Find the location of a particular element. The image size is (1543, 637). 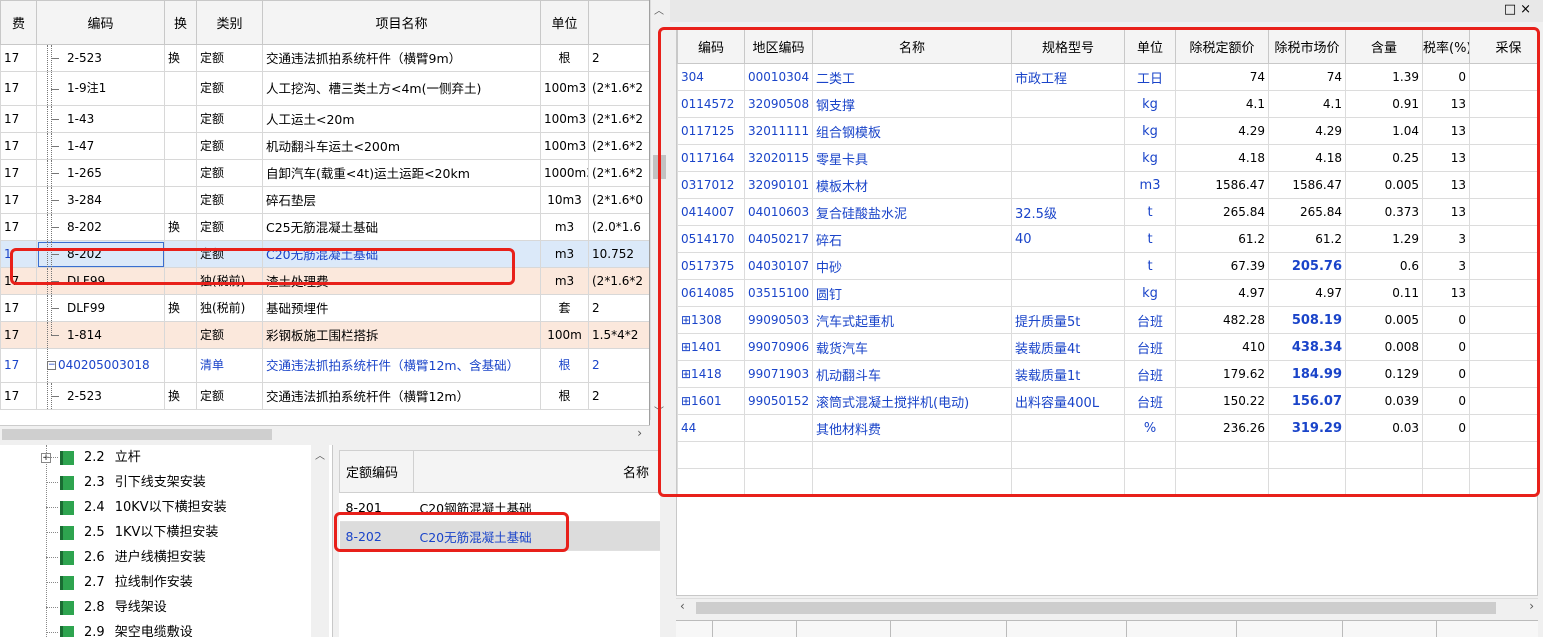

cell-market-price: 4.18 is located at coordinates (1307, 158).